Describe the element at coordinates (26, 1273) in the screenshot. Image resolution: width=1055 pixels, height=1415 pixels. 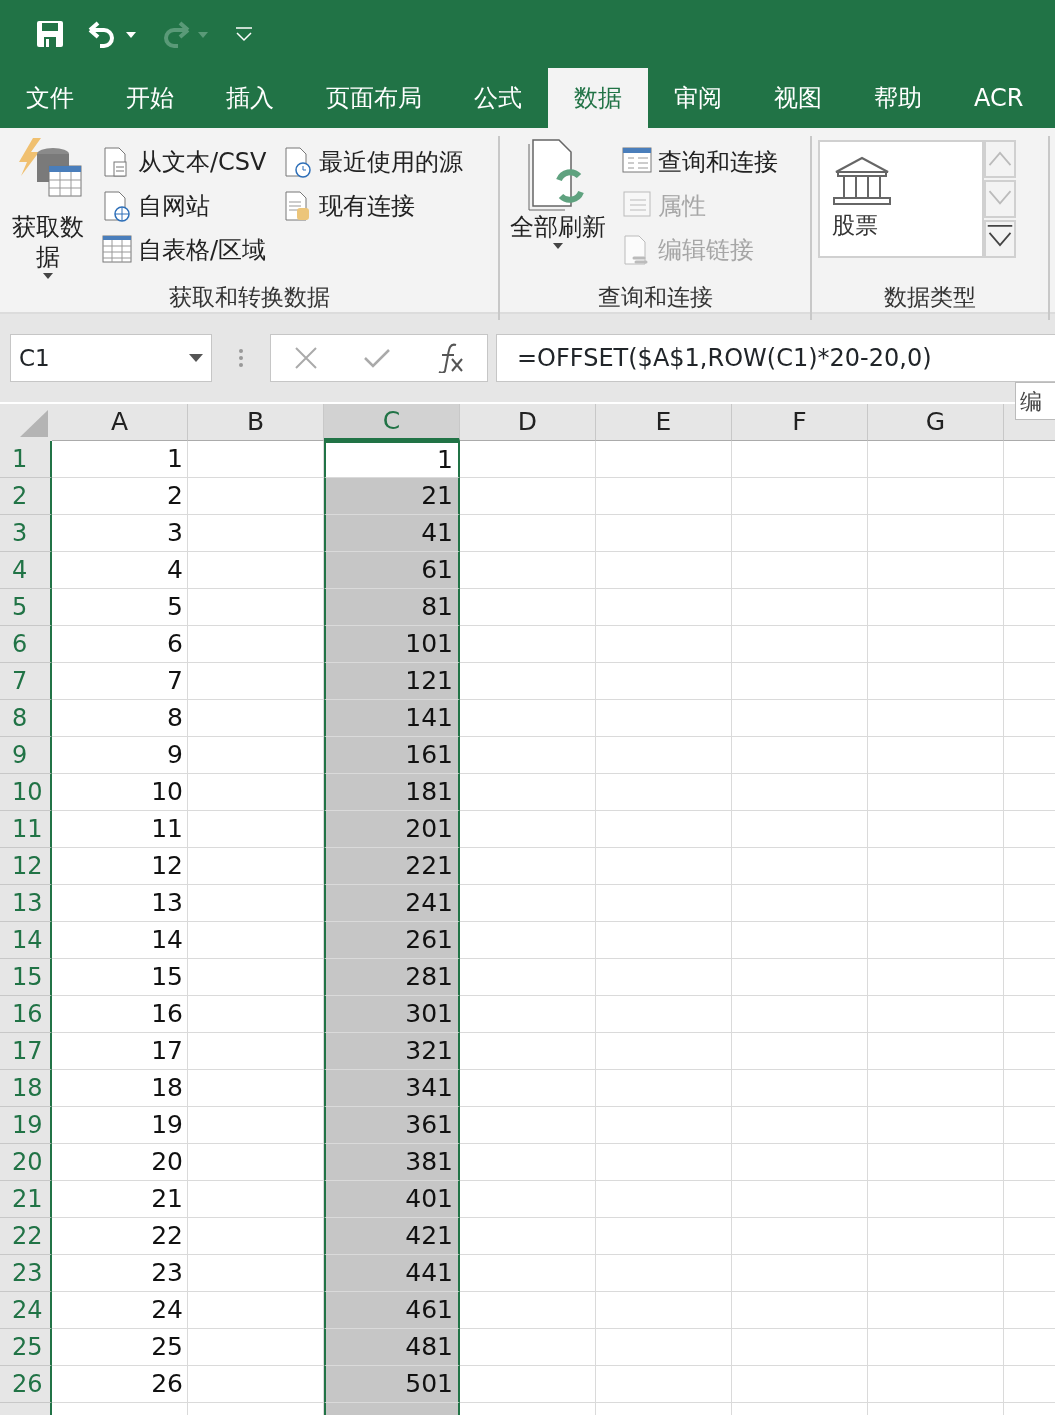
I see `row-header: 23` at that location.